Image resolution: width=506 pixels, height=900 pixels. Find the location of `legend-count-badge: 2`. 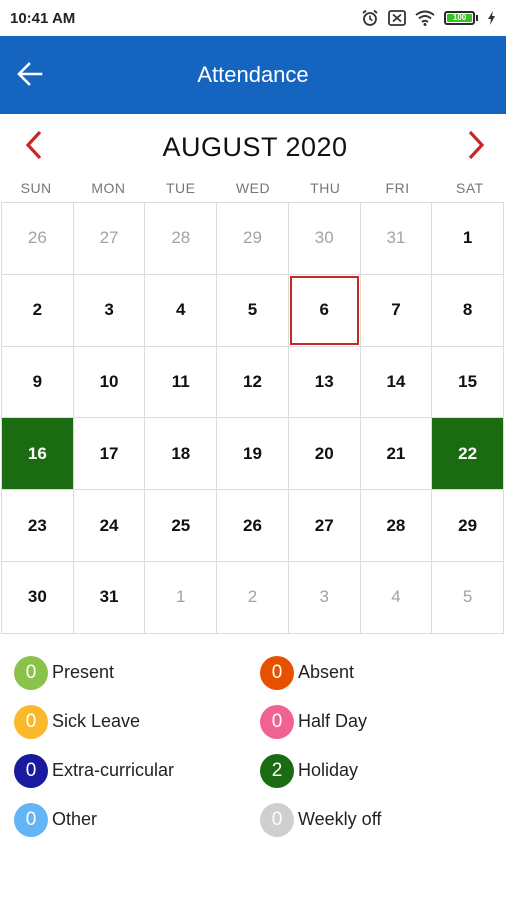

legend-count-badge: 2 is located at coordinates (277, 770).